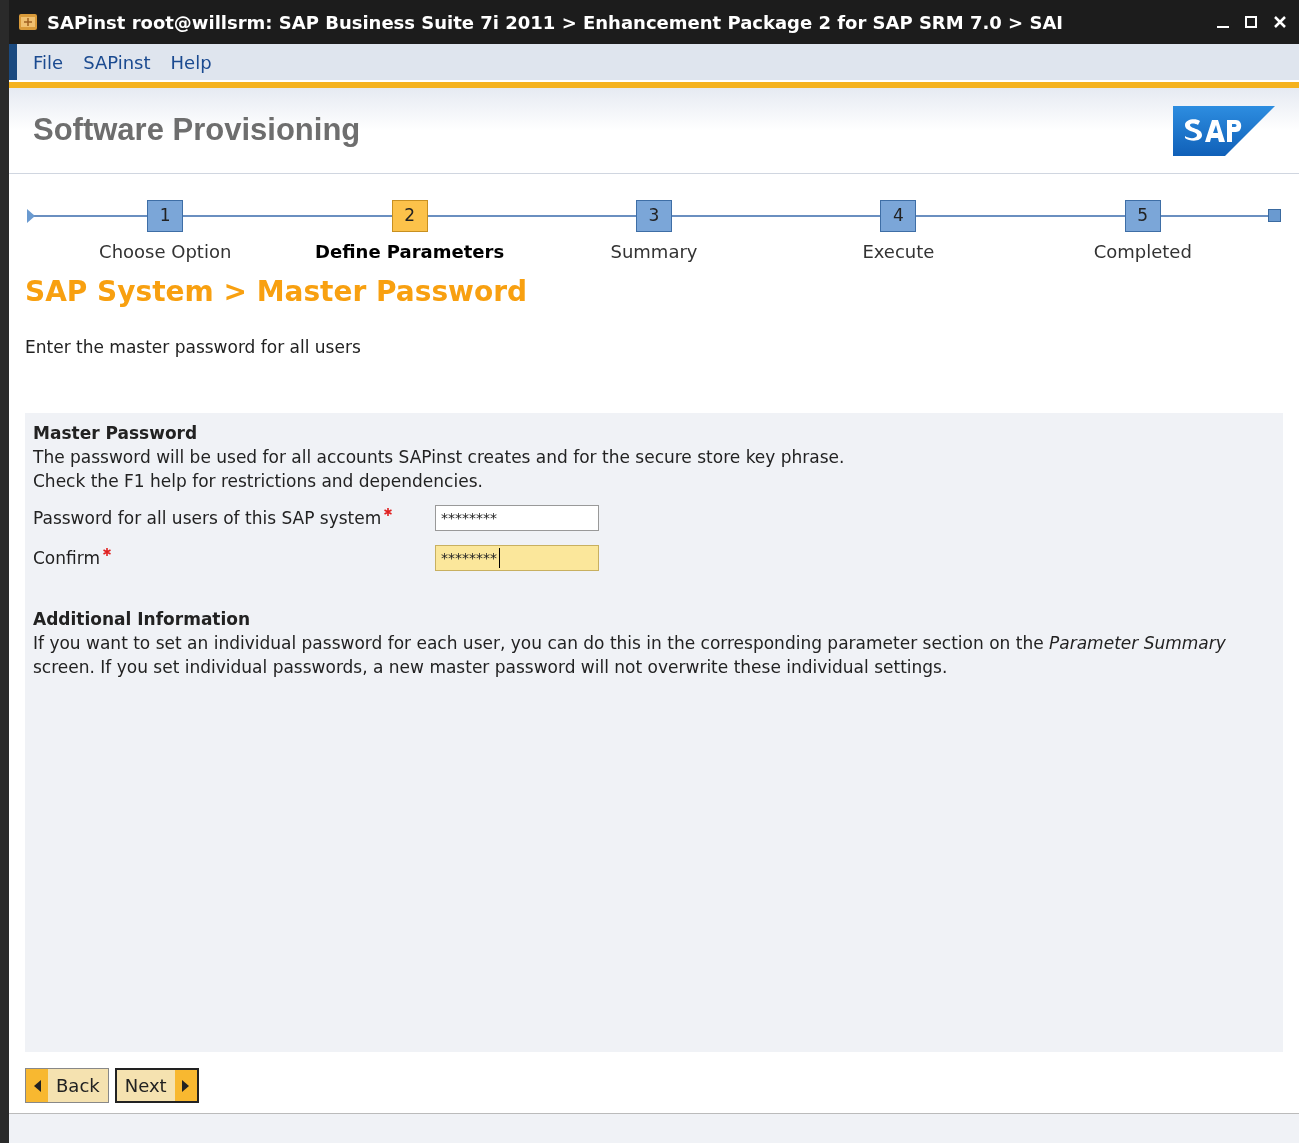 The height and width of the screenshot is (1143, 1299). I want to click on step-number: 1, so click(165, 216).